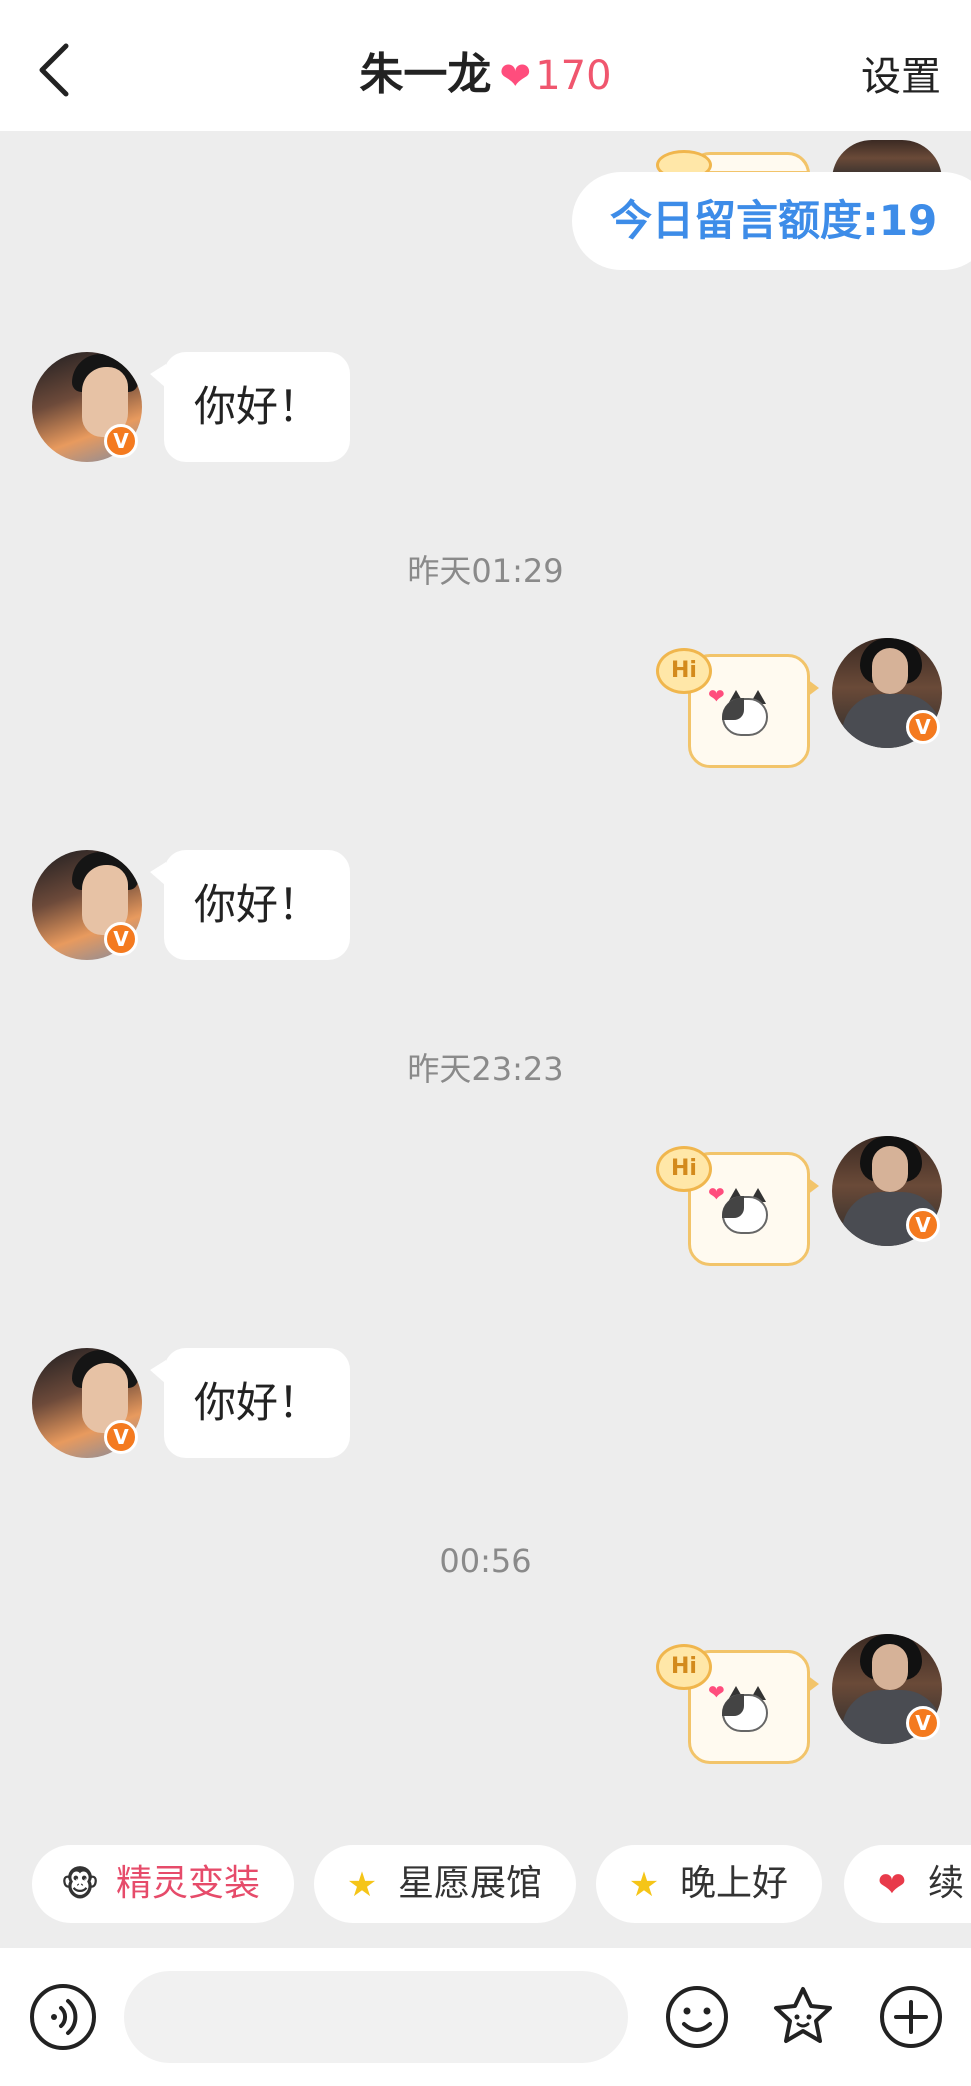  What do you see at coordinates (362, 1885) in the screenshot?
I see `star-icon: ★` at bounding box center [362, 1885].